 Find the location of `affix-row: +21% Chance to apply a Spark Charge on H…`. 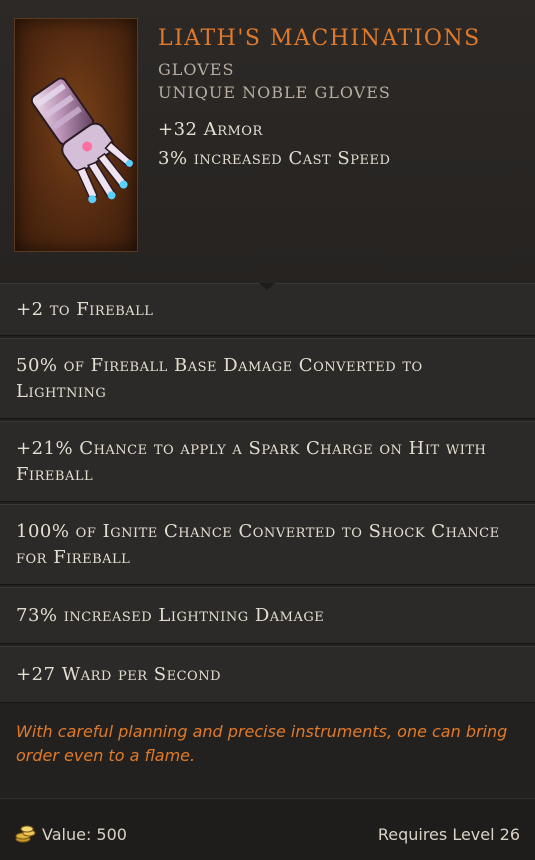

affix-row: +21% Chance to apply a Spark Charge on H… is located at coordinates (267, 461).